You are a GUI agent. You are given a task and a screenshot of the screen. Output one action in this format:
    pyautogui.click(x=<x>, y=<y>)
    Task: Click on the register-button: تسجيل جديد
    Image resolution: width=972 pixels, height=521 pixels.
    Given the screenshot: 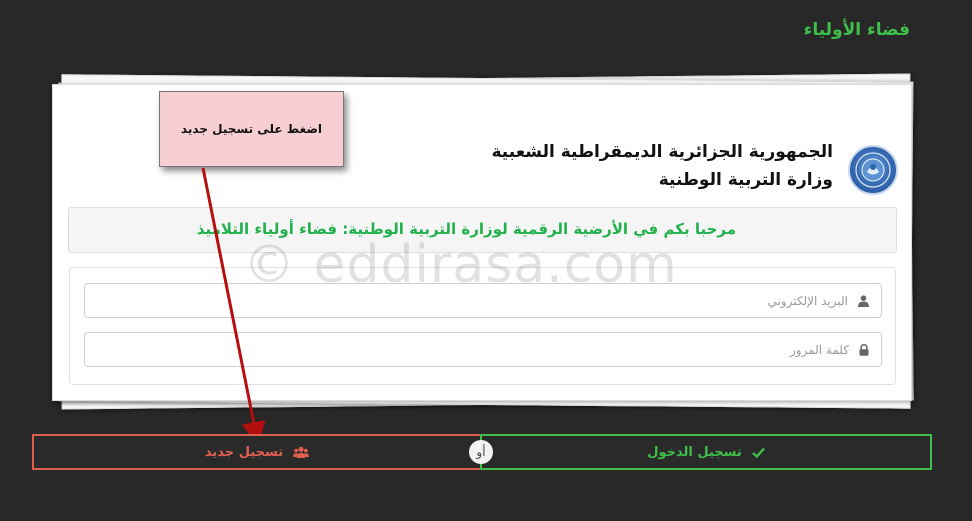 What is the action you would take?
    pyautogui.click(x=257, y=452)
    